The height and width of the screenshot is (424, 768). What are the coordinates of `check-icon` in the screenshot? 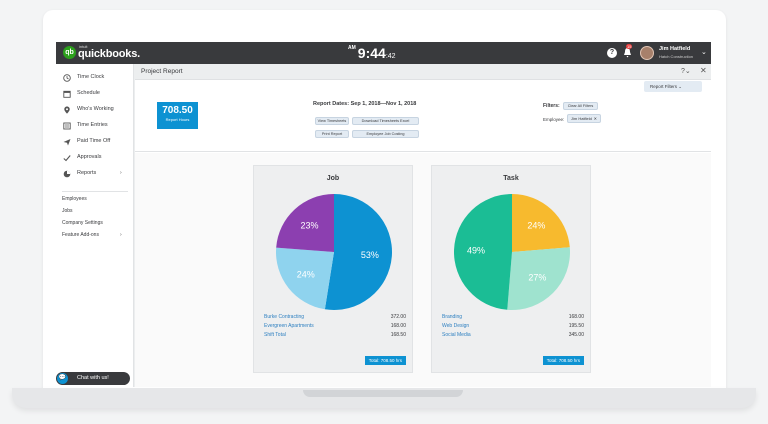 It's located at (67, 158).